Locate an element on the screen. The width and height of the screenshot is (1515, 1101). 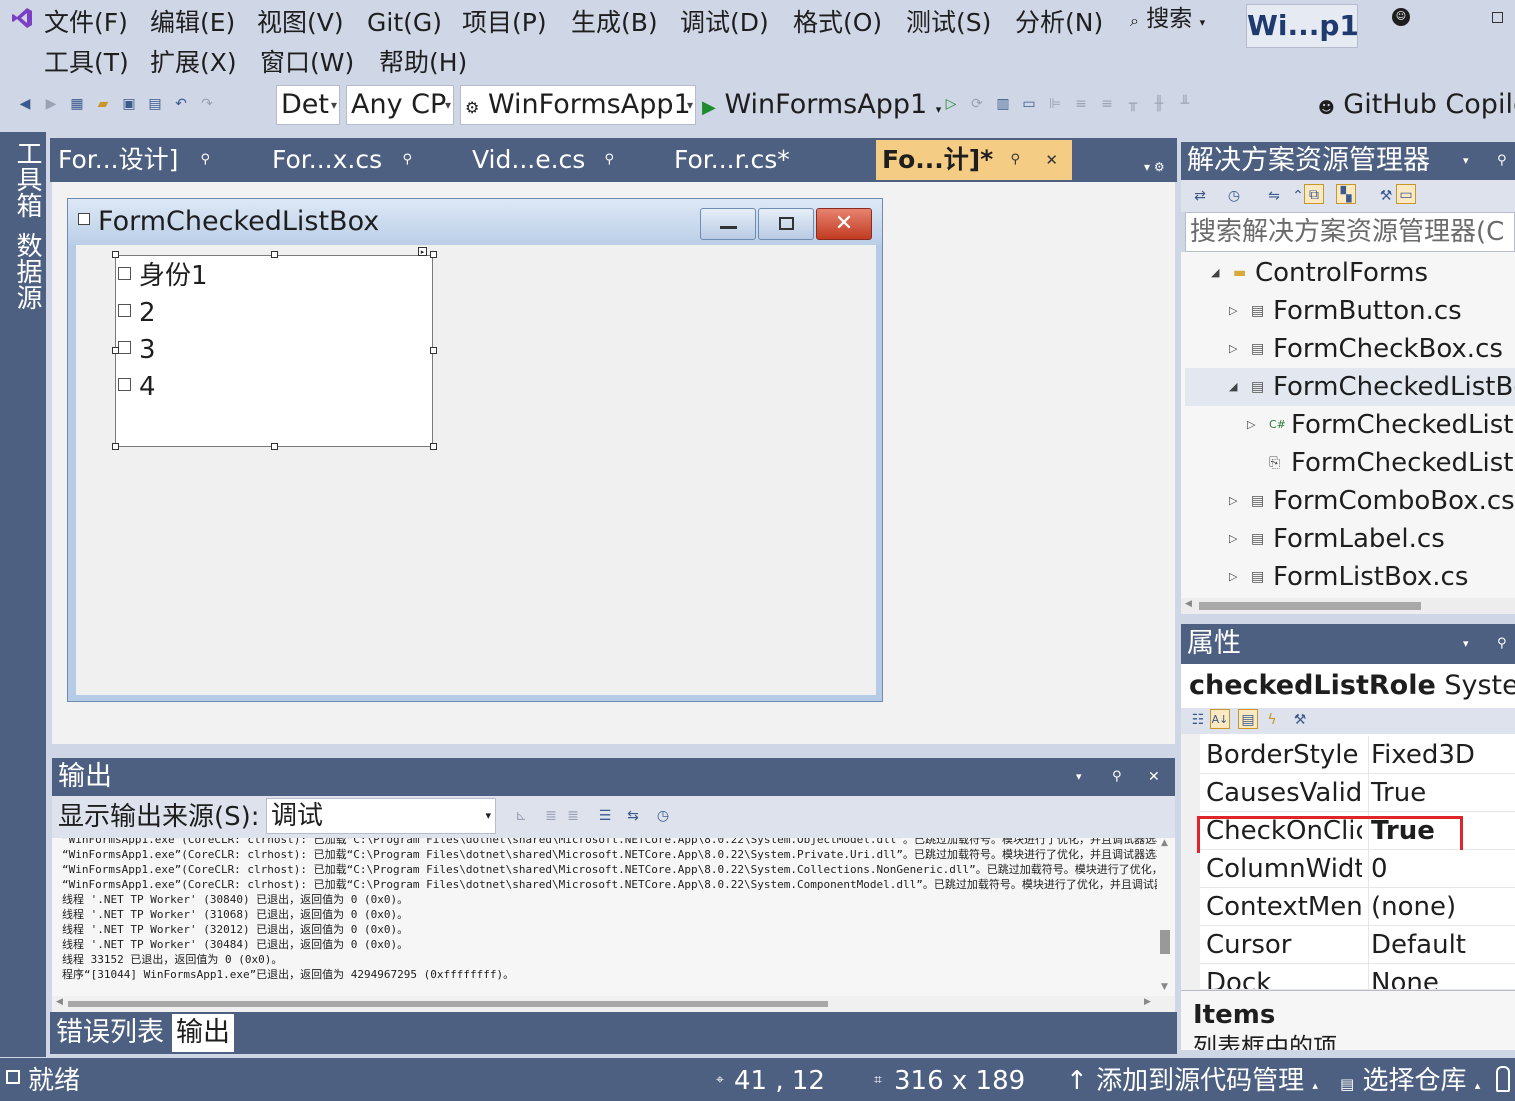
platform-combo: Any CP ▾ is located at coordinates (400, 105).